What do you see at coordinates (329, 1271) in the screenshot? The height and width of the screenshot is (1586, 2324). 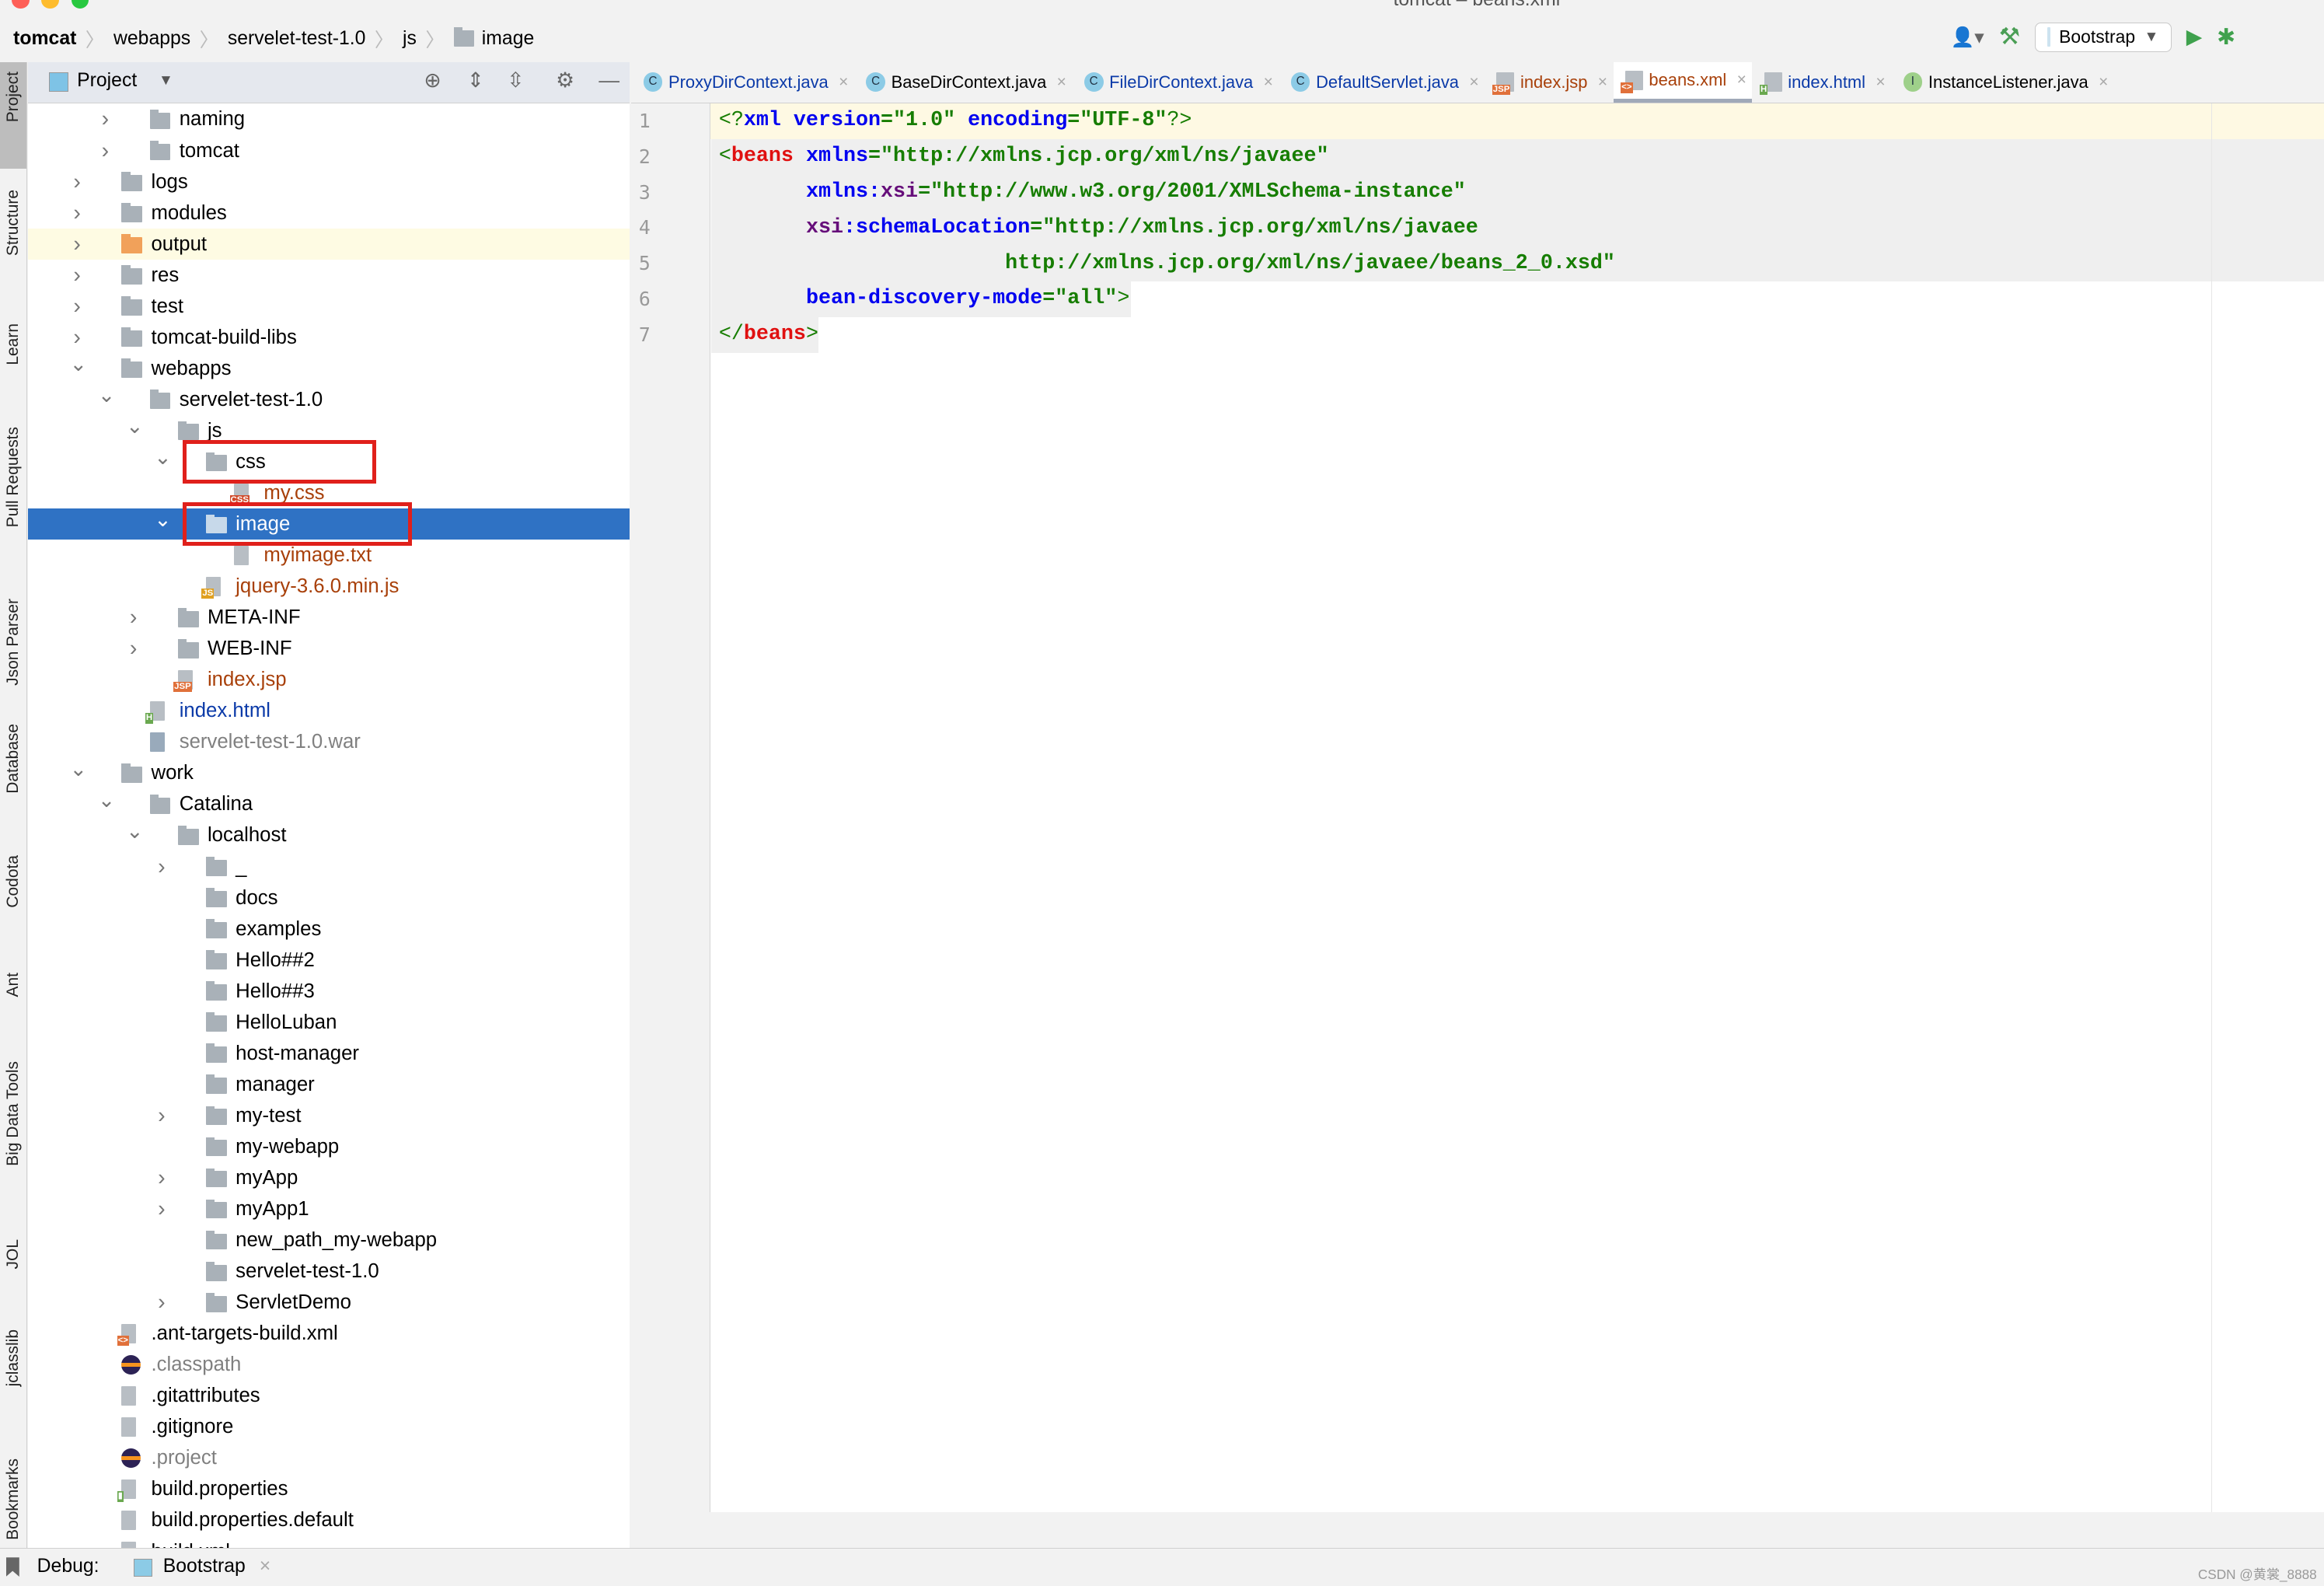 I see `tree-item: servelet-test-1.0` at bounding box center [329, 1271].